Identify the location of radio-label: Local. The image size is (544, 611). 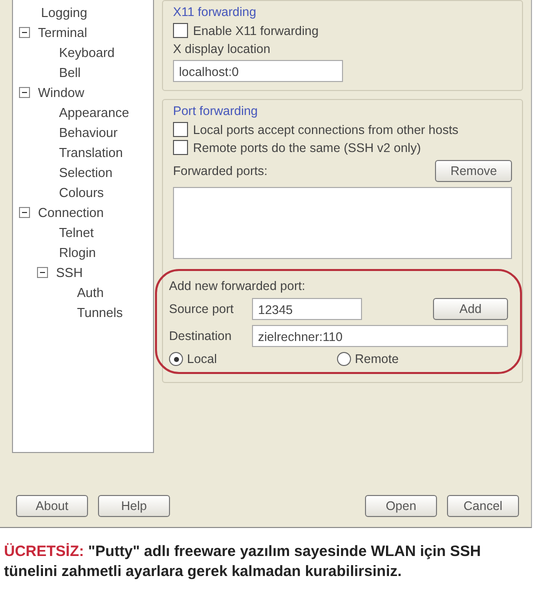
(202, 359).